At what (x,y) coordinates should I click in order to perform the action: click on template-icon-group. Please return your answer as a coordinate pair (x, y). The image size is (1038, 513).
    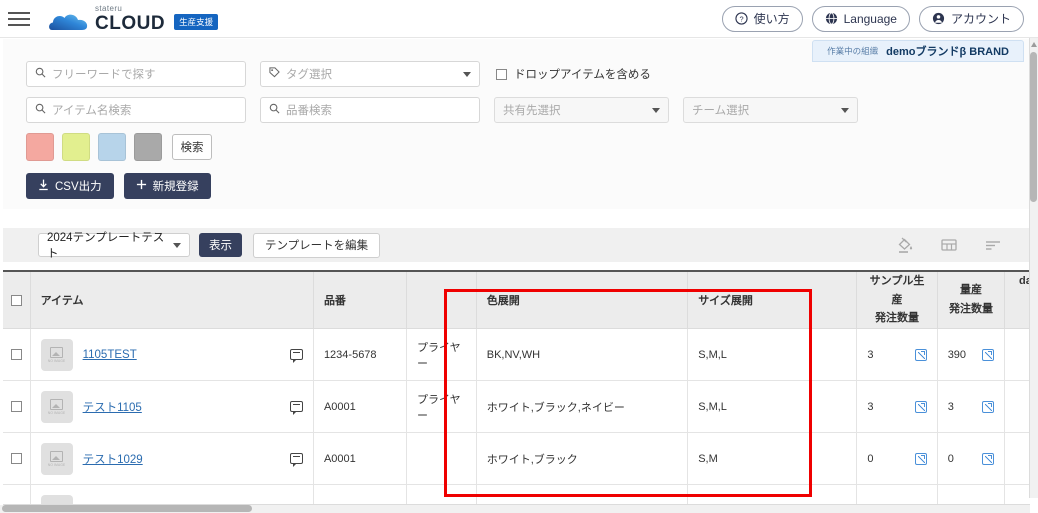
    Looking at the image, I should click on (949, 245).